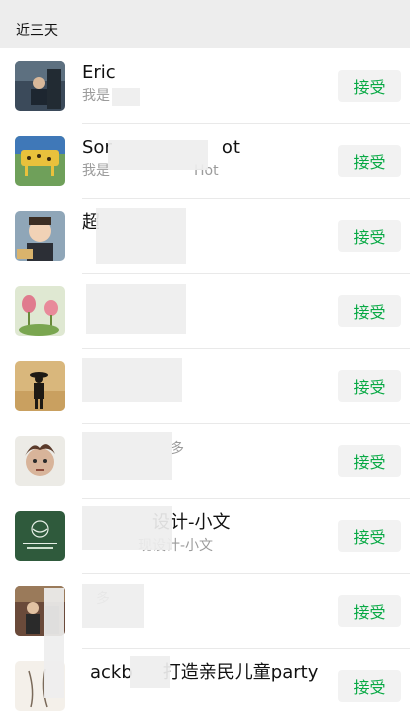  Describe the element at coordinates (37, 31) in the screenshot. I see `section-title: 近三天` at that location.